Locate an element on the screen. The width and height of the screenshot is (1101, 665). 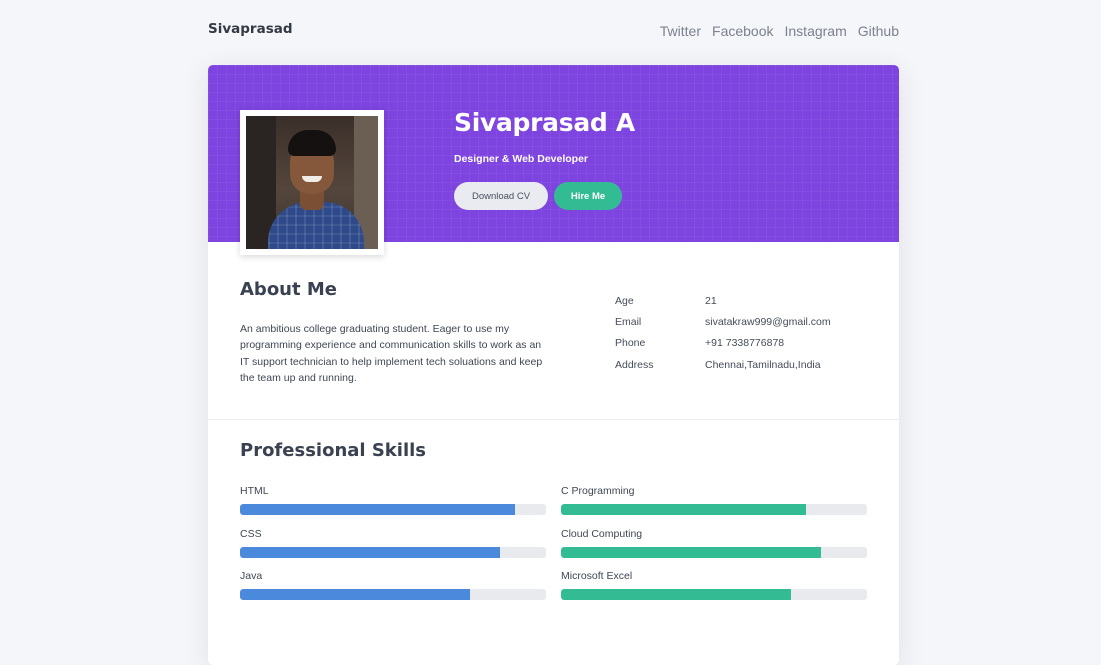
hire-me-button: Hire Me is located at coordinates (588, 196).